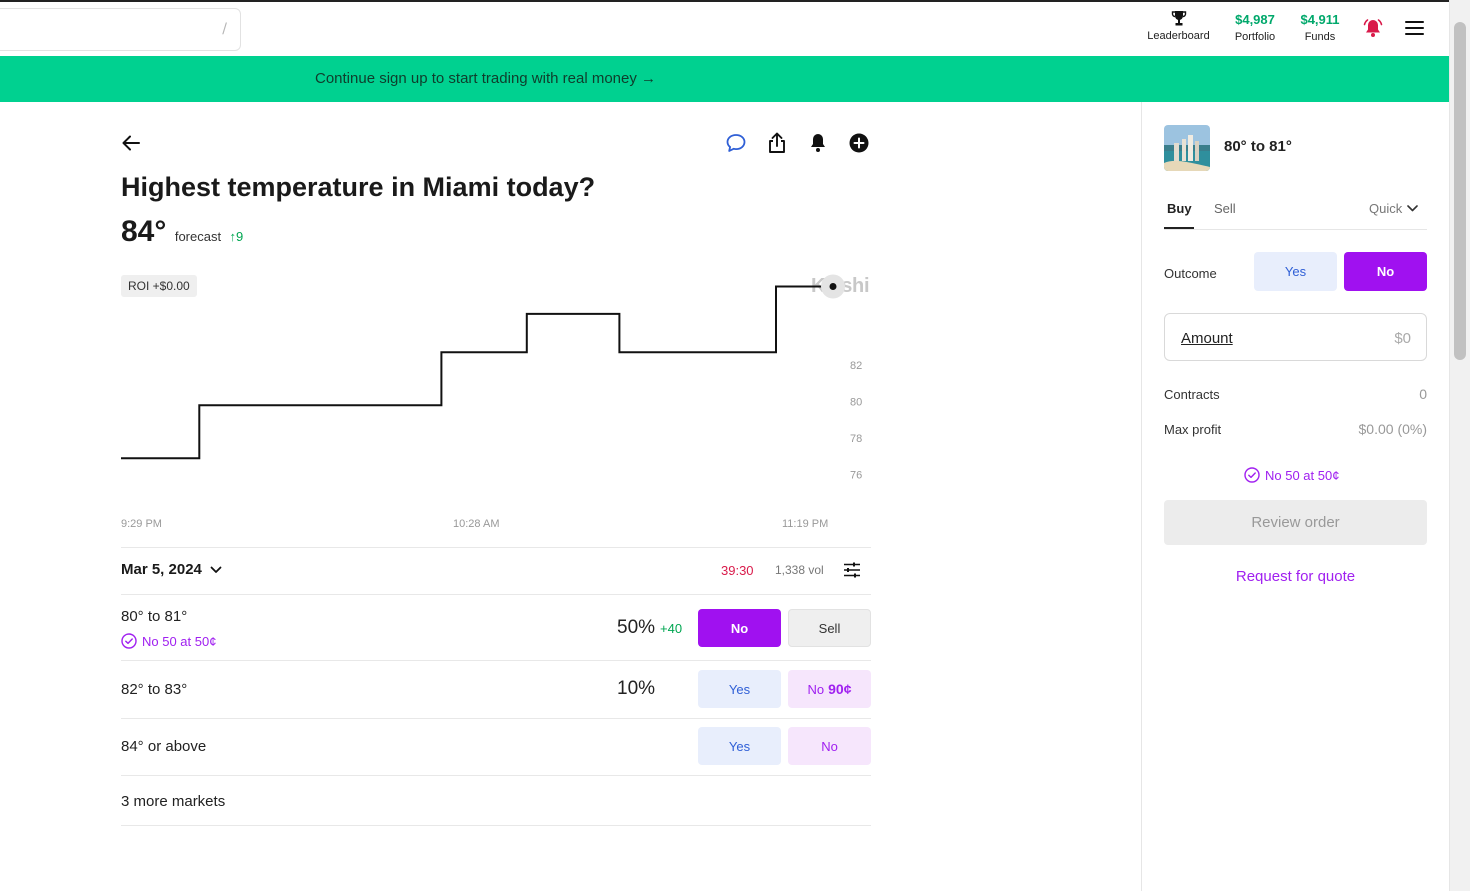 The height and width of the screenshot is (891, 1470). What do you see at coordinates (856, 439) in the screenshot?
I see `y-tick-label: 78` at bounding box center [856, 439].